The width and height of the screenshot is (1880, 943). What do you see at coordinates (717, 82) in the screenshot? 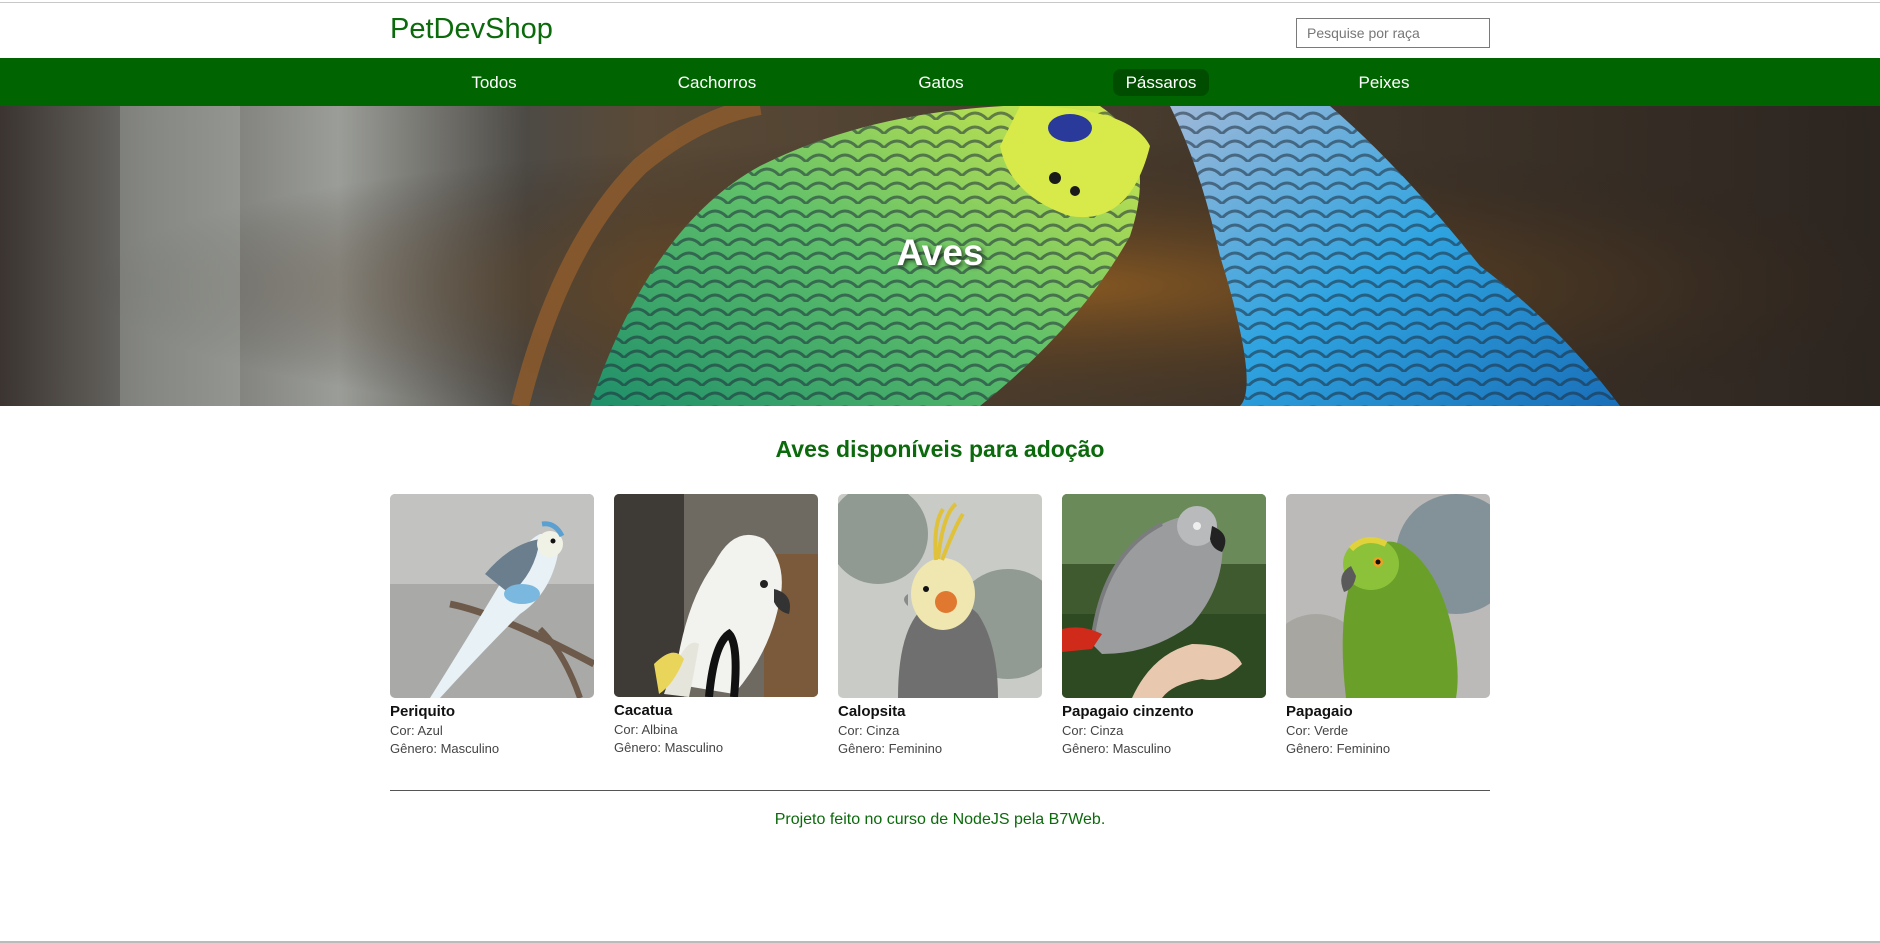
I see `nav-item-cachorros: Cachorros` at bounding box center [717, 82].